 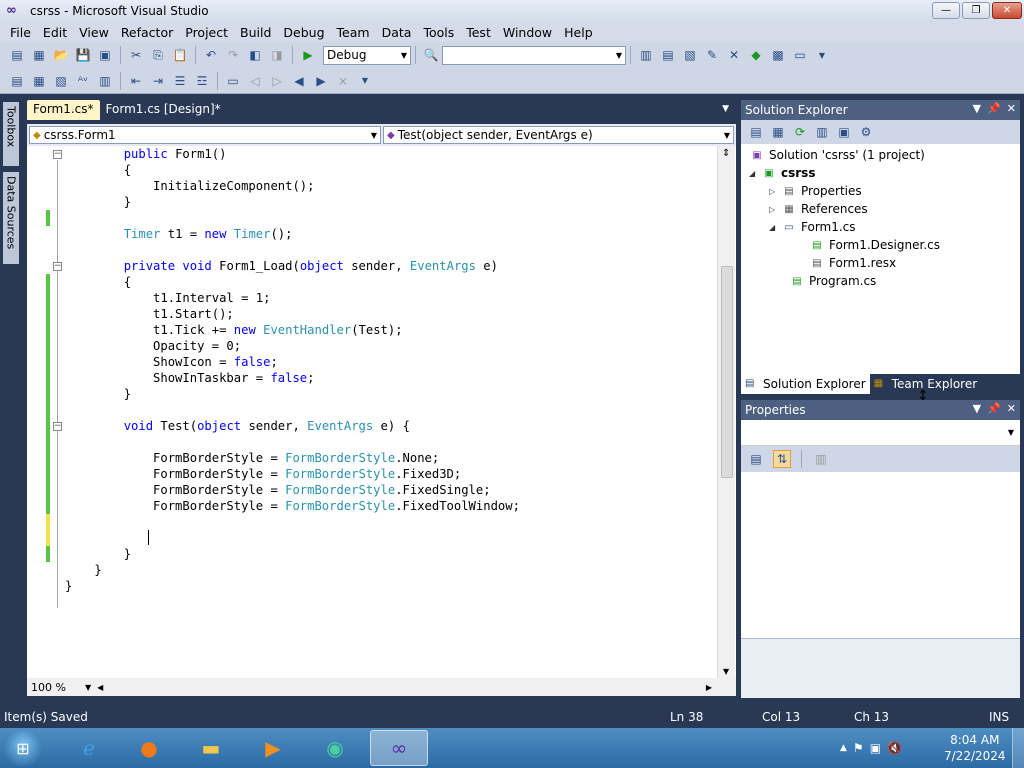 What do you see at coordinates (852, 263) in the screenshot?
I see `tree-item-form1-resx: ▤ Form1.resx` at bounding box center [852, 263].